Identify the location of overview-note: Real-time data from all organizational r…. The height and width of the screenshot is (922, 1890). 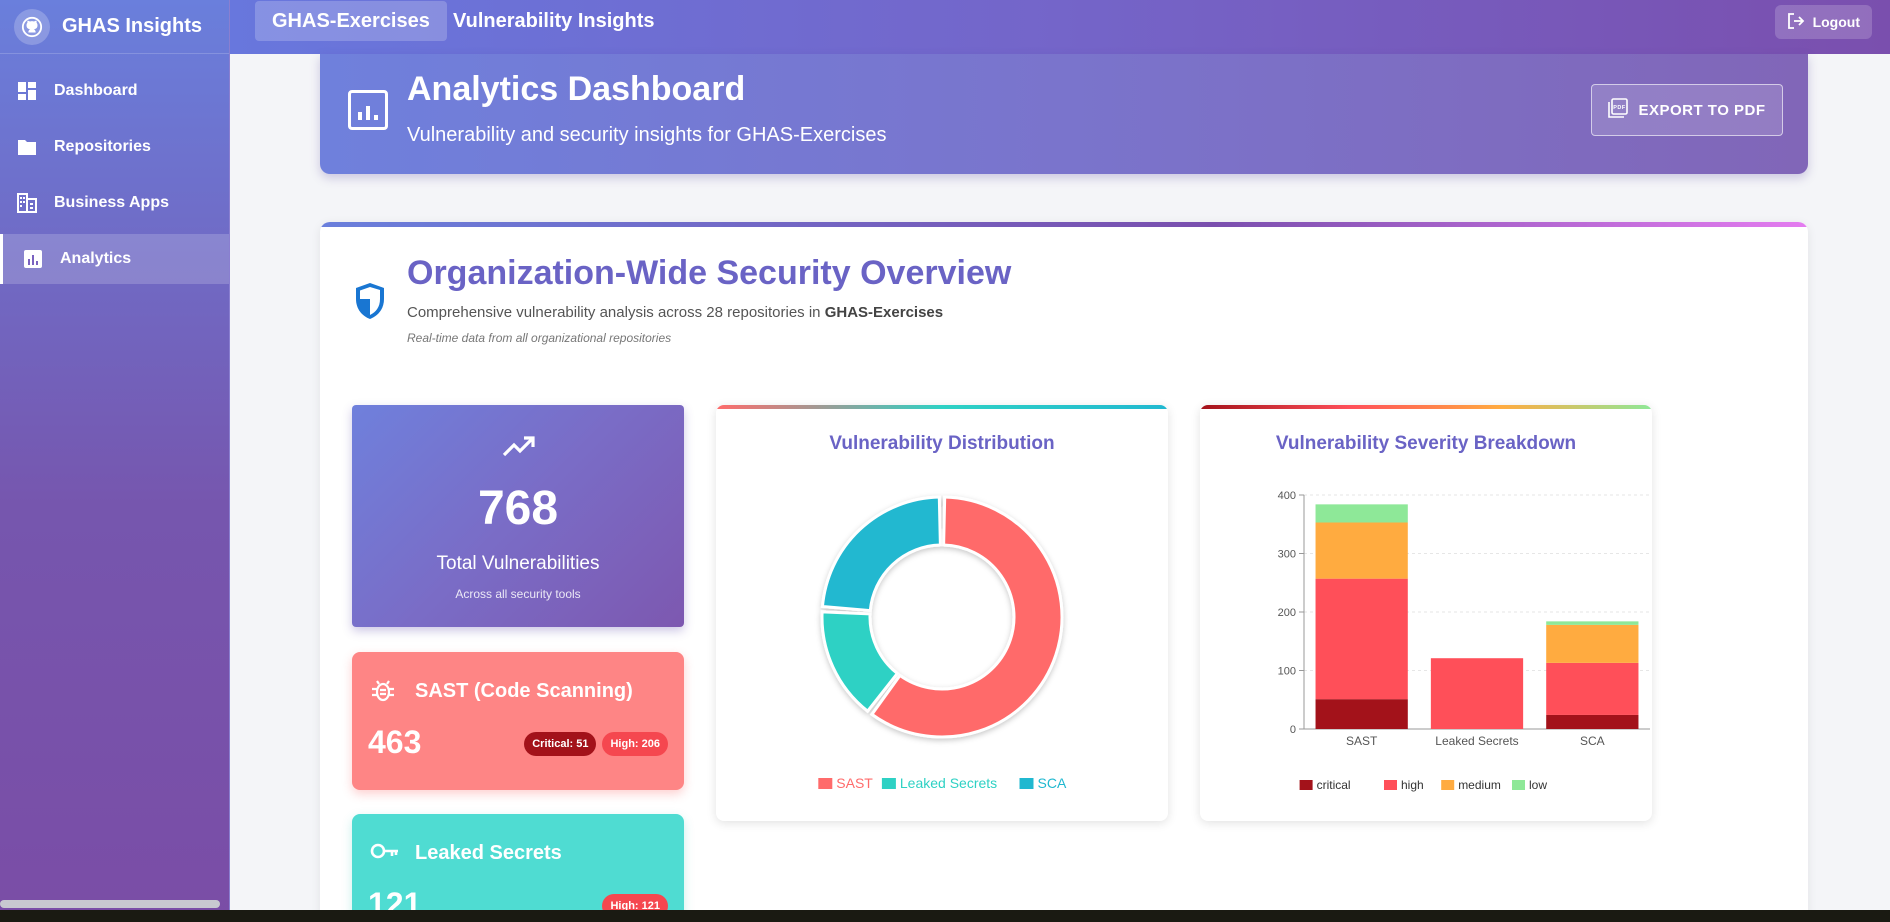
(539, 338).